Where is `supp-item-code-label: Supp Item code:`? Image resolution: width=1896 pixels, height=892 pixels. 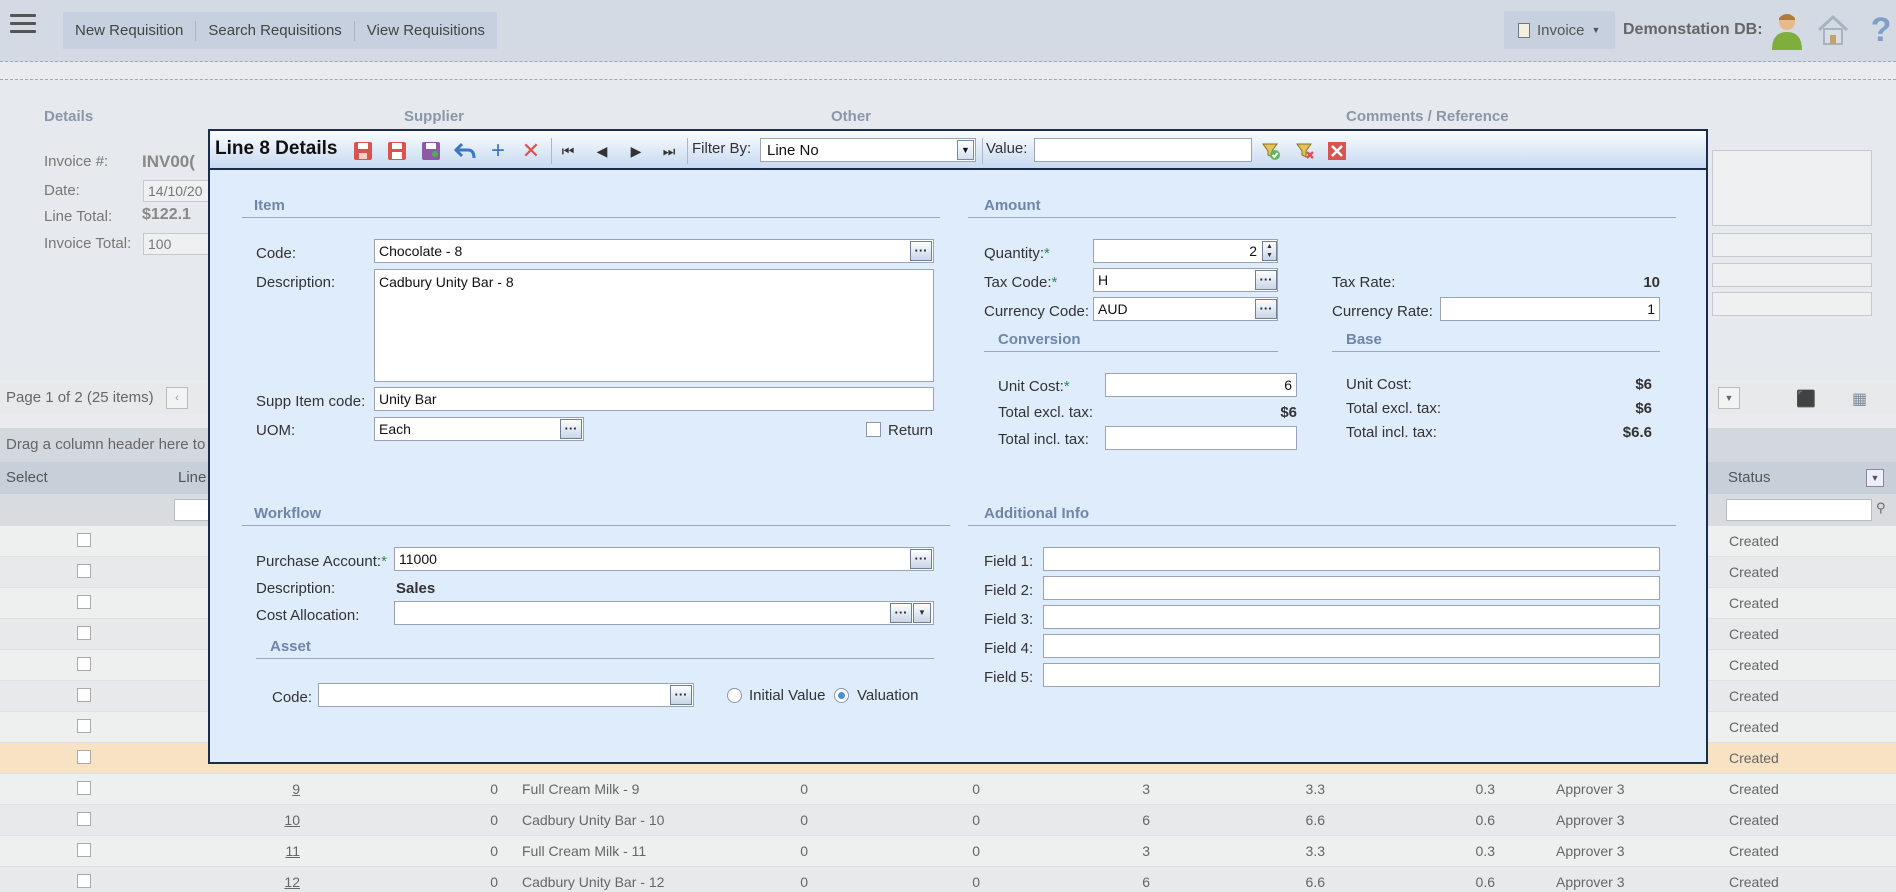 supp-item-code-label: Supp Item code: is located at coordinates (311, 401).